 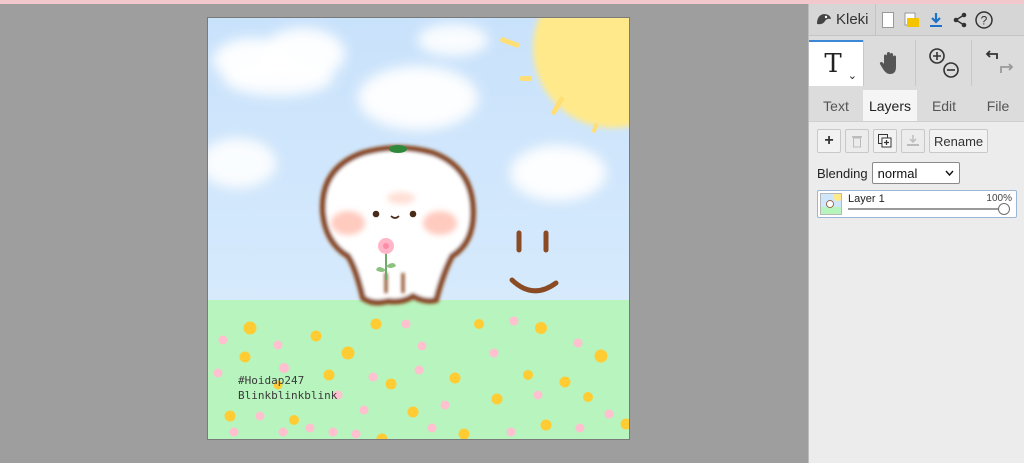 What do you see at coordinates (999, 198) in the screenshot?
I see `layer-opacity-value: 100%` at bounding box center [999, 198].